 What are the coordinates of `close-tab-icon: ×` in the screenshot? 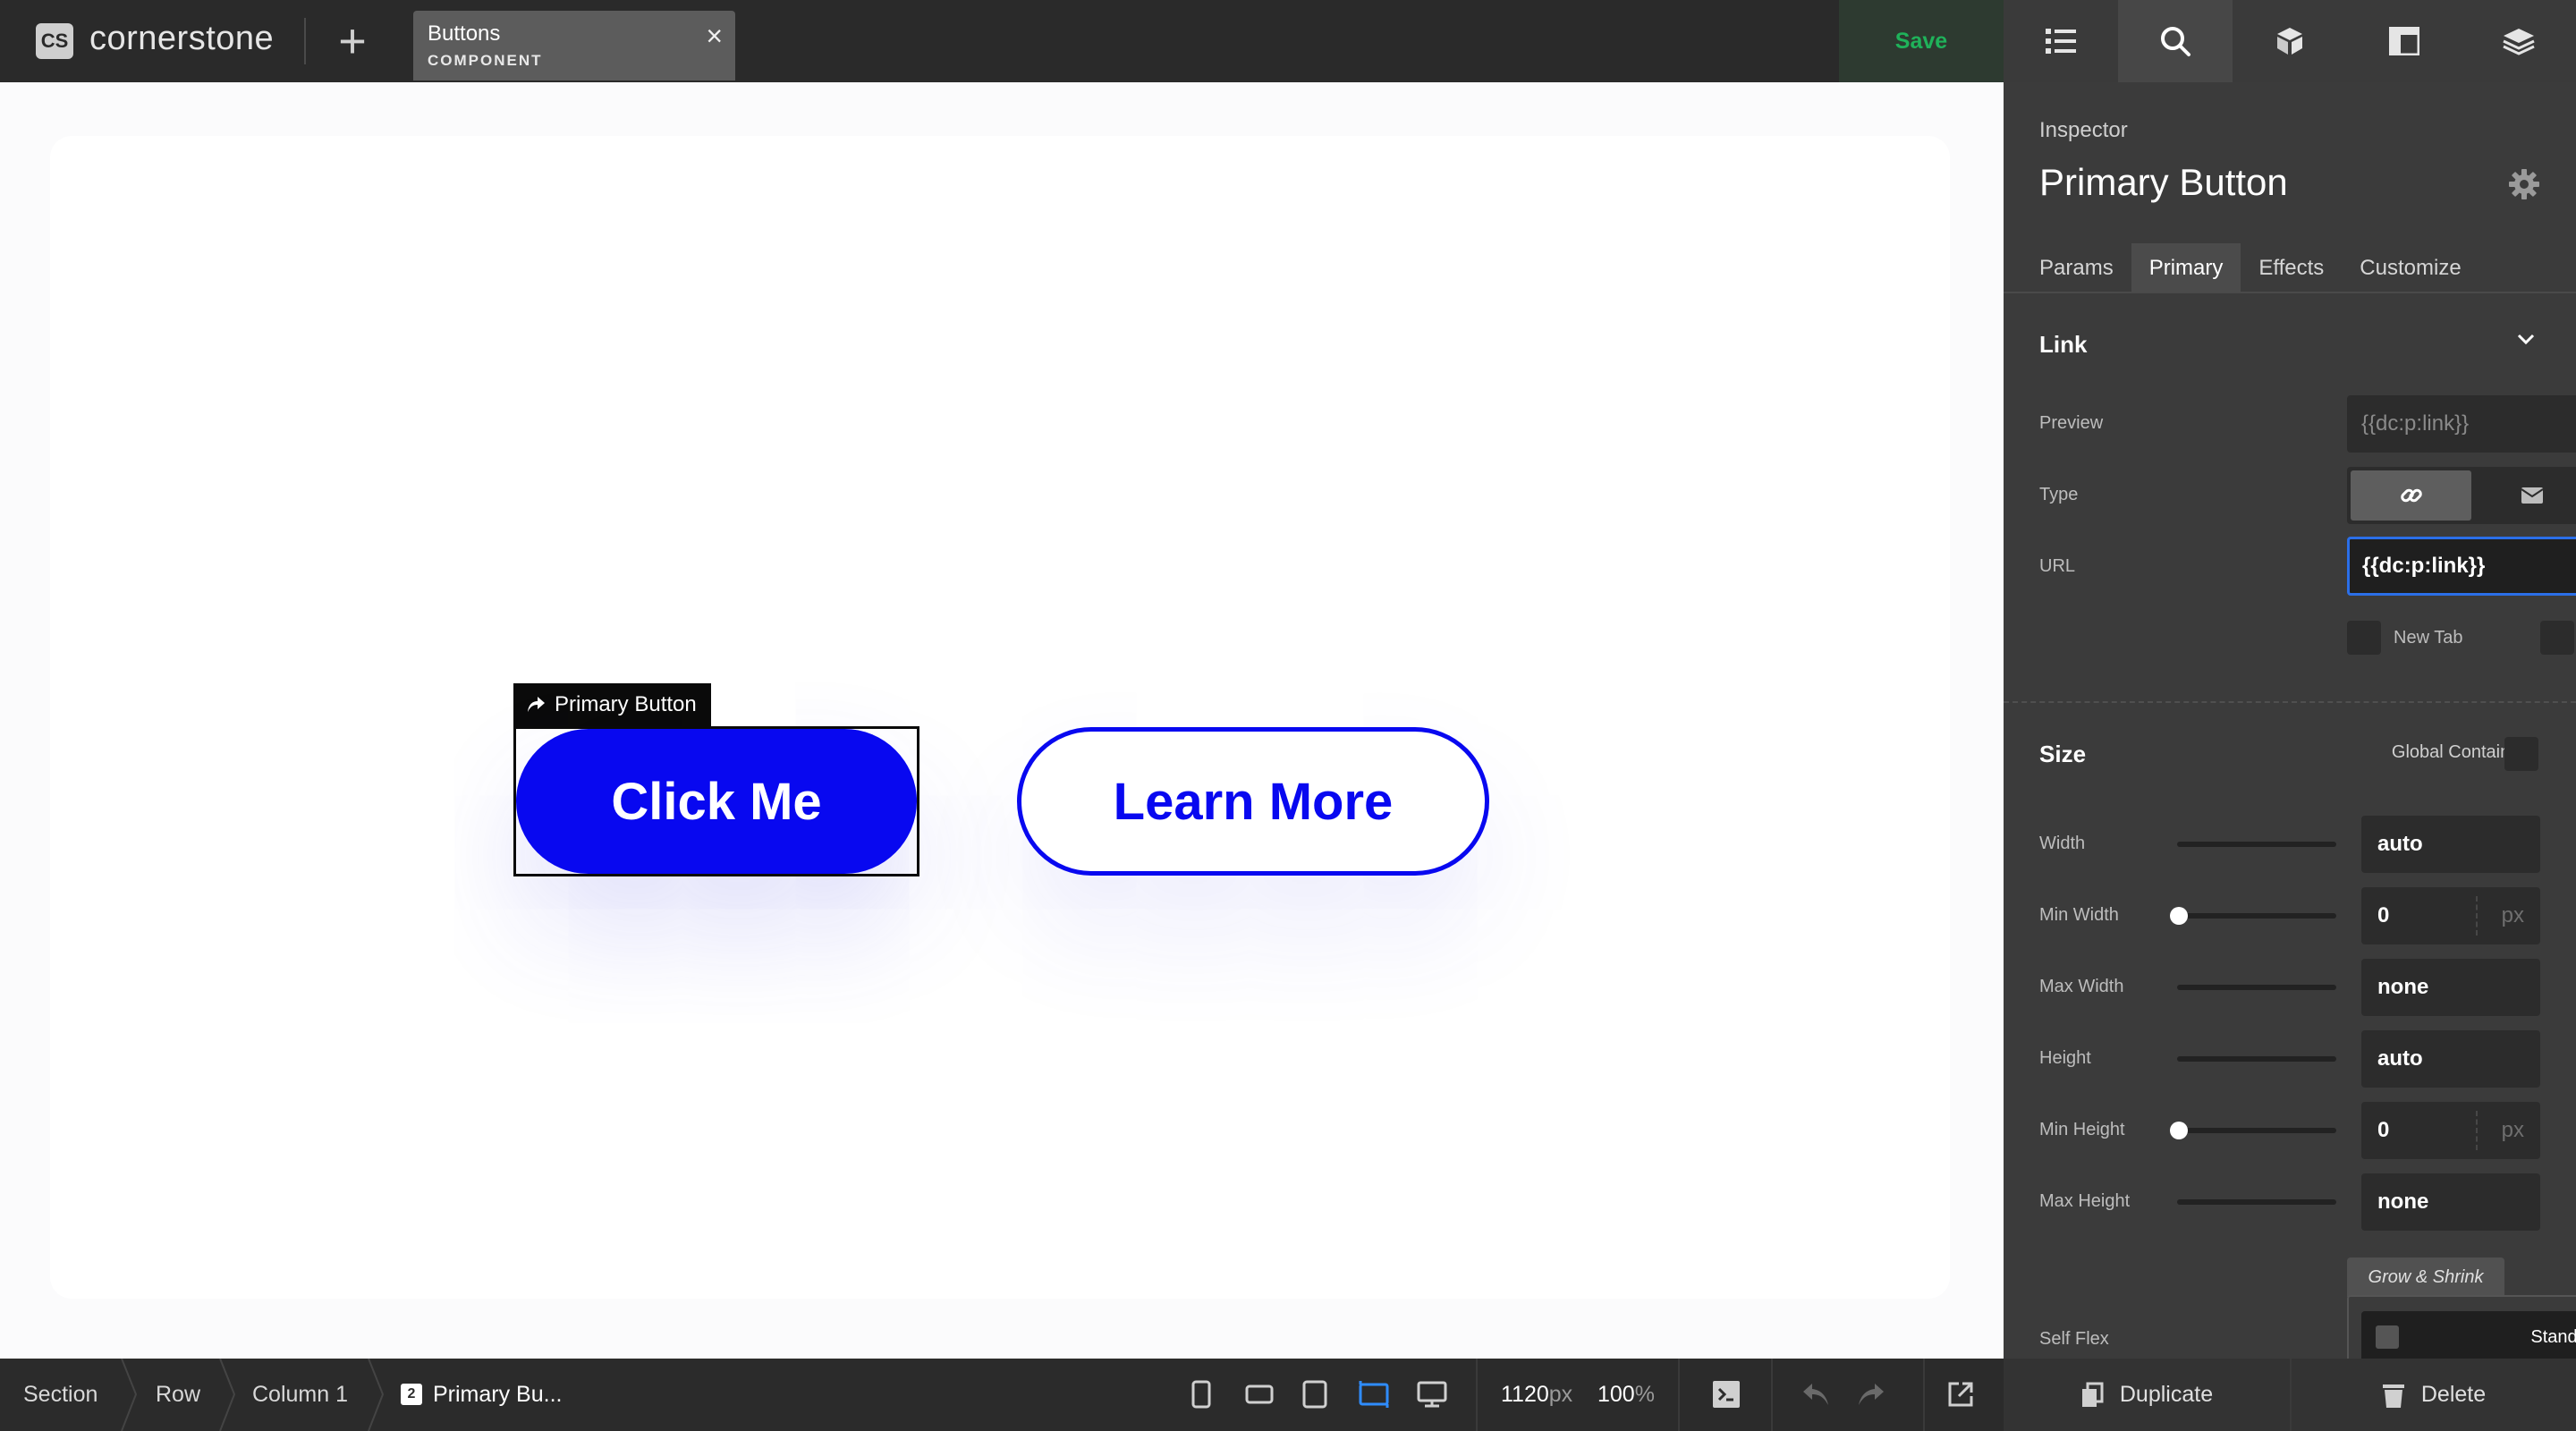 It's located at (714, 35).